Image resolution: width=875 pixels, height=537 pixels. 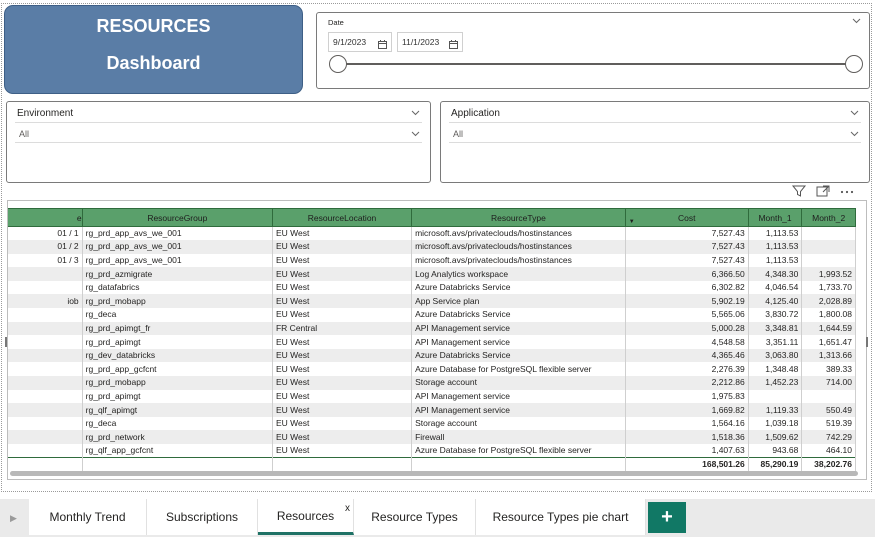 What do you see at coordinates (45, 464) in the screenshot?
I see `total-cell` at bounding box center [45, 464].